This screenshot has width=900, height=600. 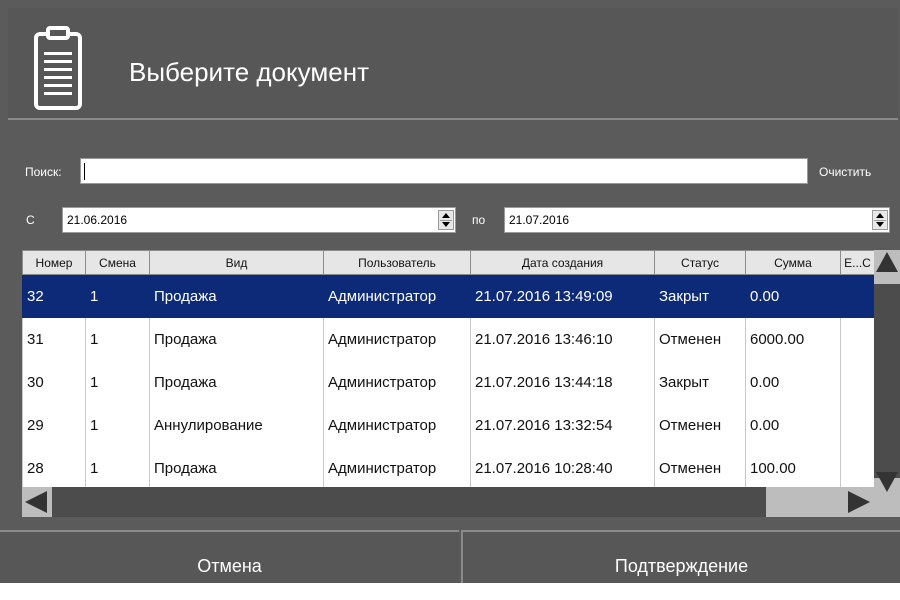 What do you see at coordinates (397, 262) in the screenshot?
I see `column-header-user: Пользователь` at bounding box center [397, 262].